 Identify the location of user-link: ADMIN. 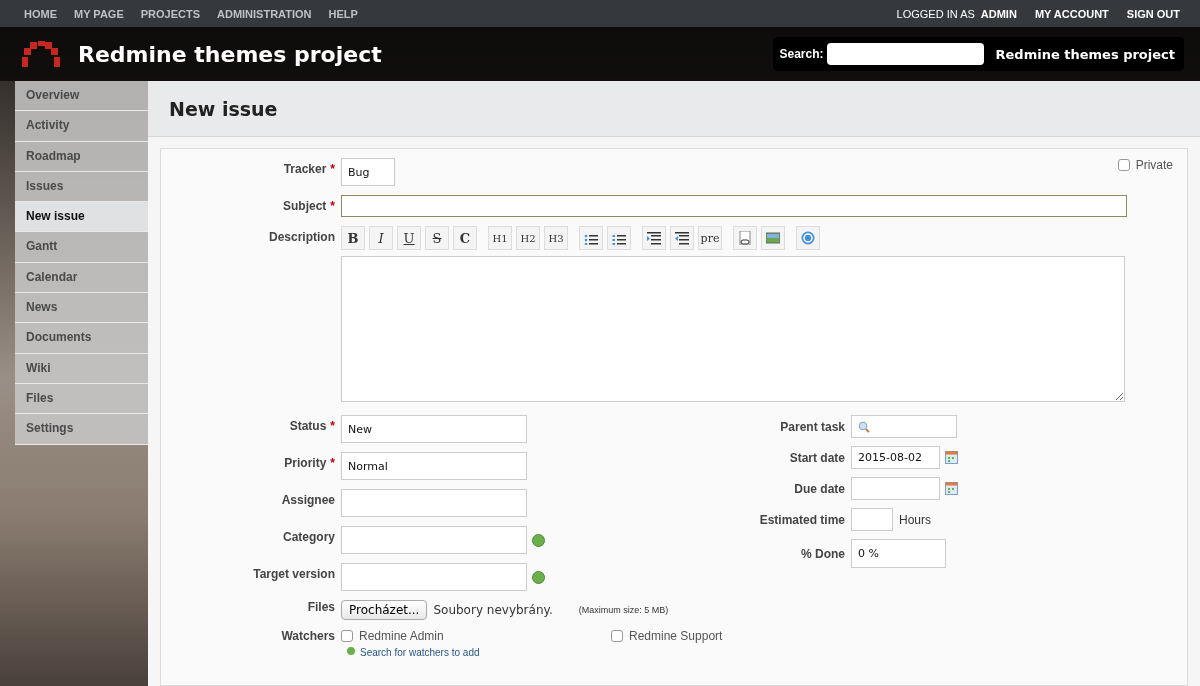
(998, 13).